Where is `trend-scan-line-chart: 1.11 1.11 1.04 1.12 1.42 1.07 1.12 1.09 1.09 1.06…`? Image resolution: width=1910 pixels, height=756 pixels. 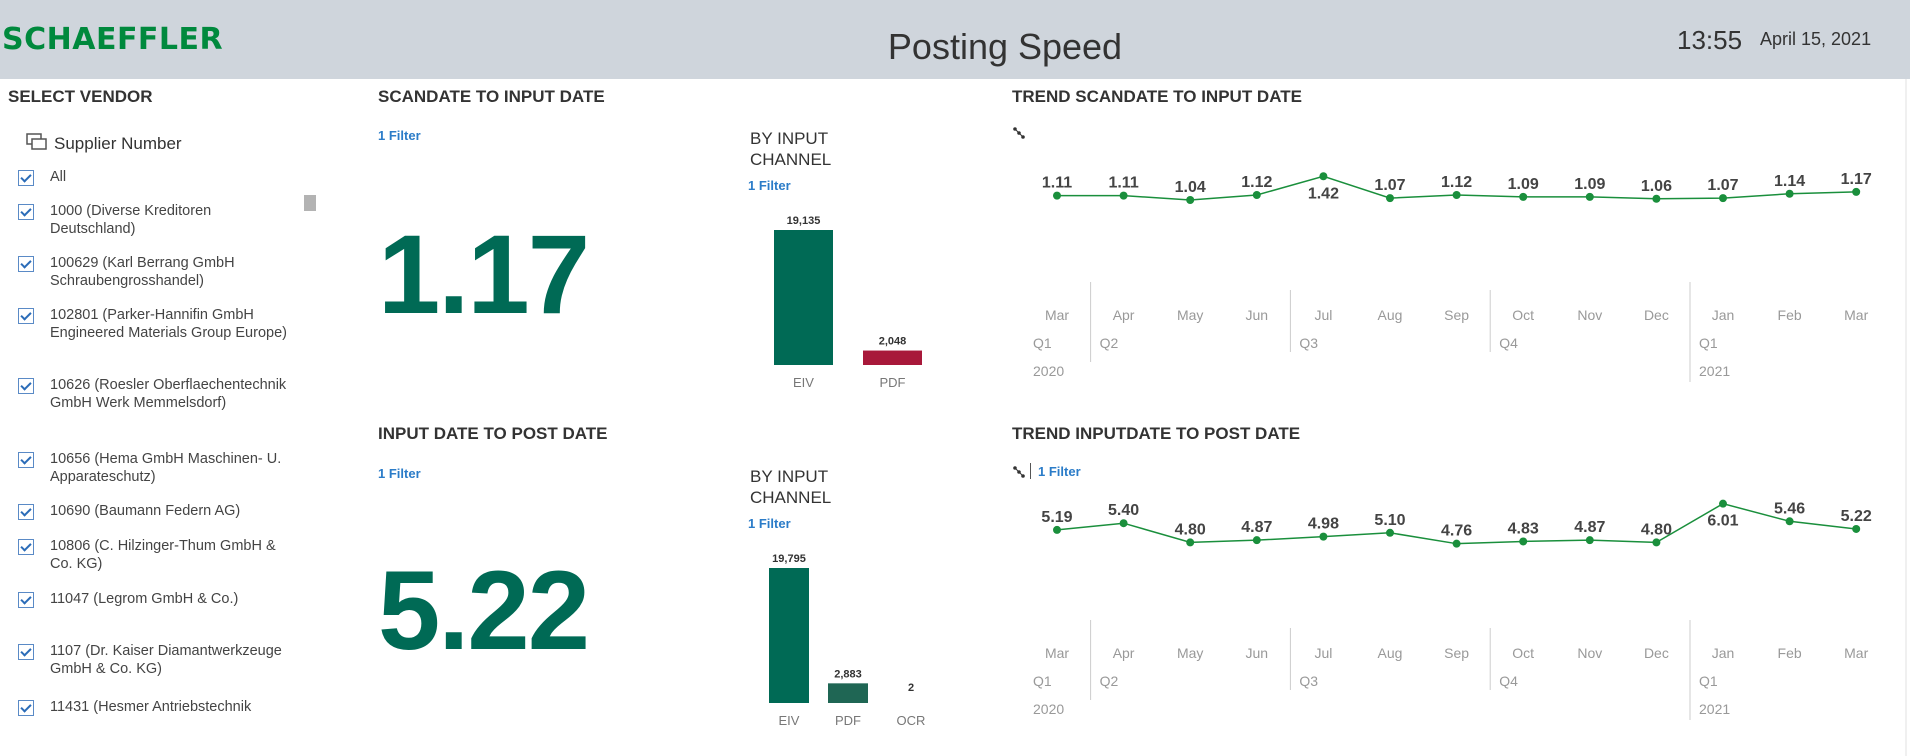 trend-scan-line-chart: 1.11 1.11 1.04 1.12 1.42 1.07 1.12 1.09 1.09 1.06… is located at coordinates (1452, 276).